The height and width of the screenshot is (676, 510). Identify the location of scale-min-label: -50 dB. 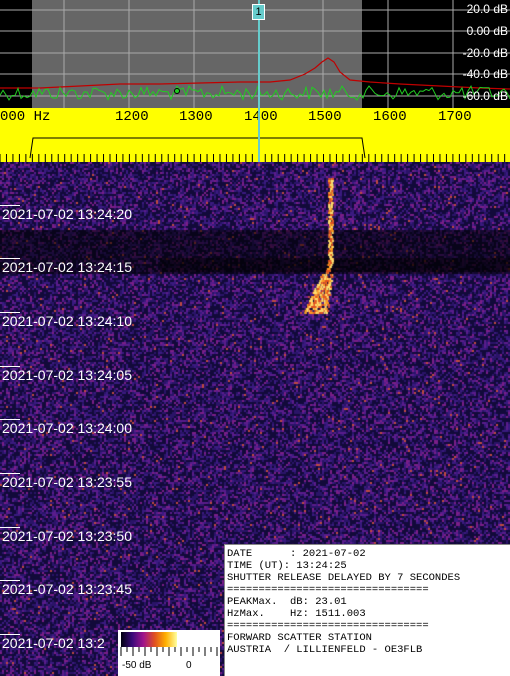
(137, 665).